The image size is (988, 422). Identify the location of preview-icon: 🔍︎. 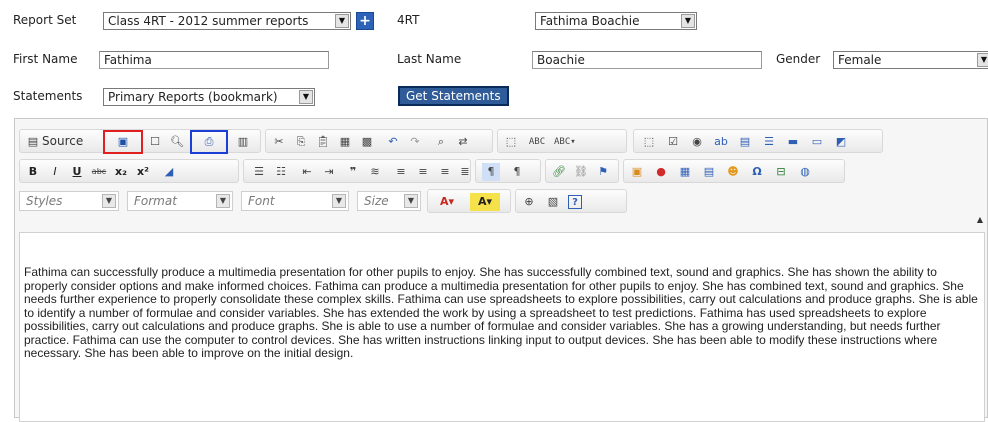
(177, 142).